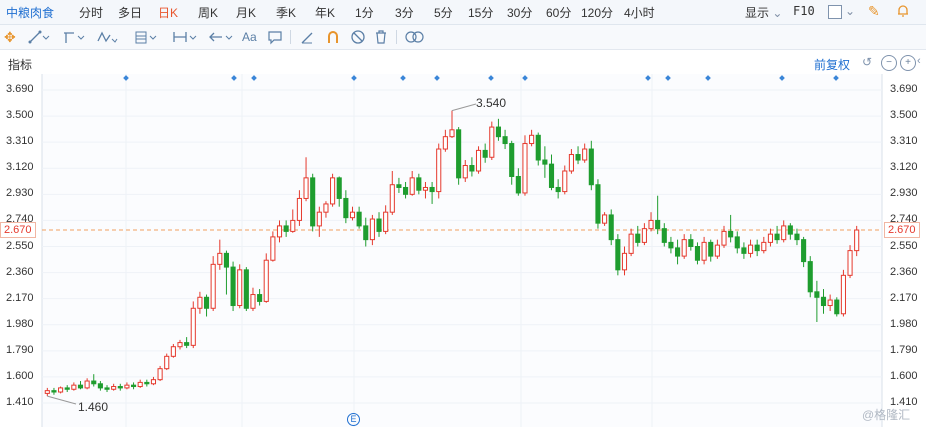 The image size is (926, 427). Describe the element at coordinates (874, 11) in the screenshot. I see `pencil-icon: ✎` at that location.